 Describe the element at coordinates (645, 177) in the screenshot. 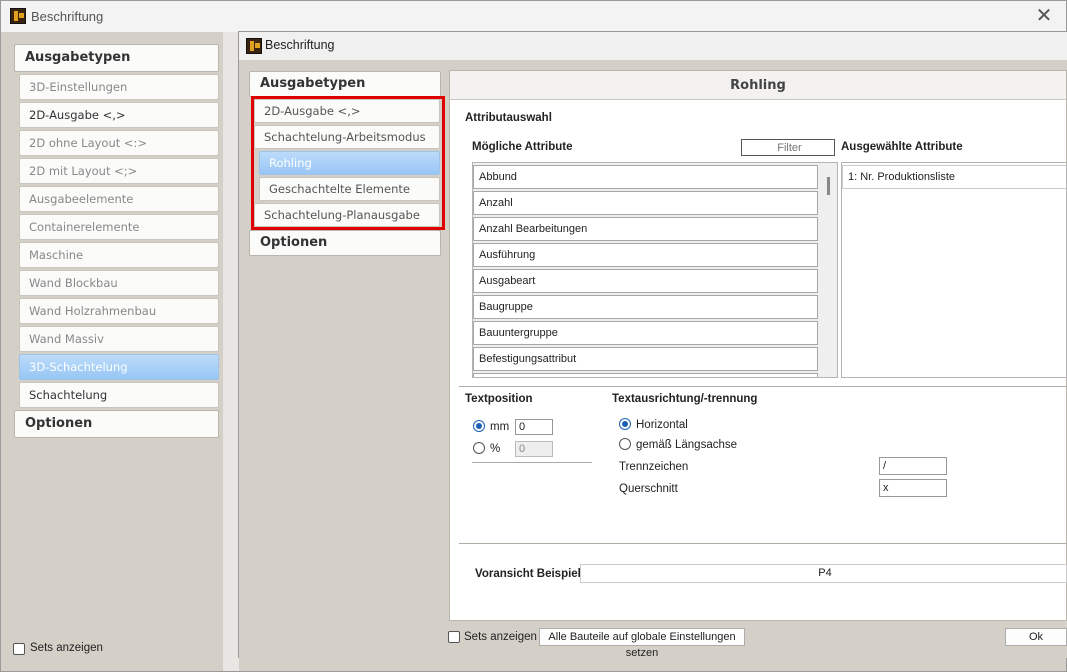

I see `list-item: Abbund` at that location.